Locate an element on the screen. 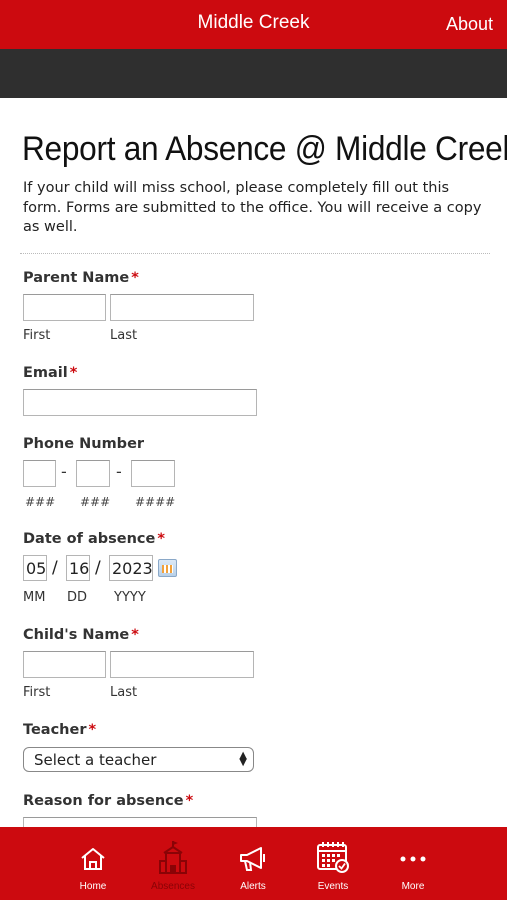  calendar-picker-icon is located at coordinates (167, 568).